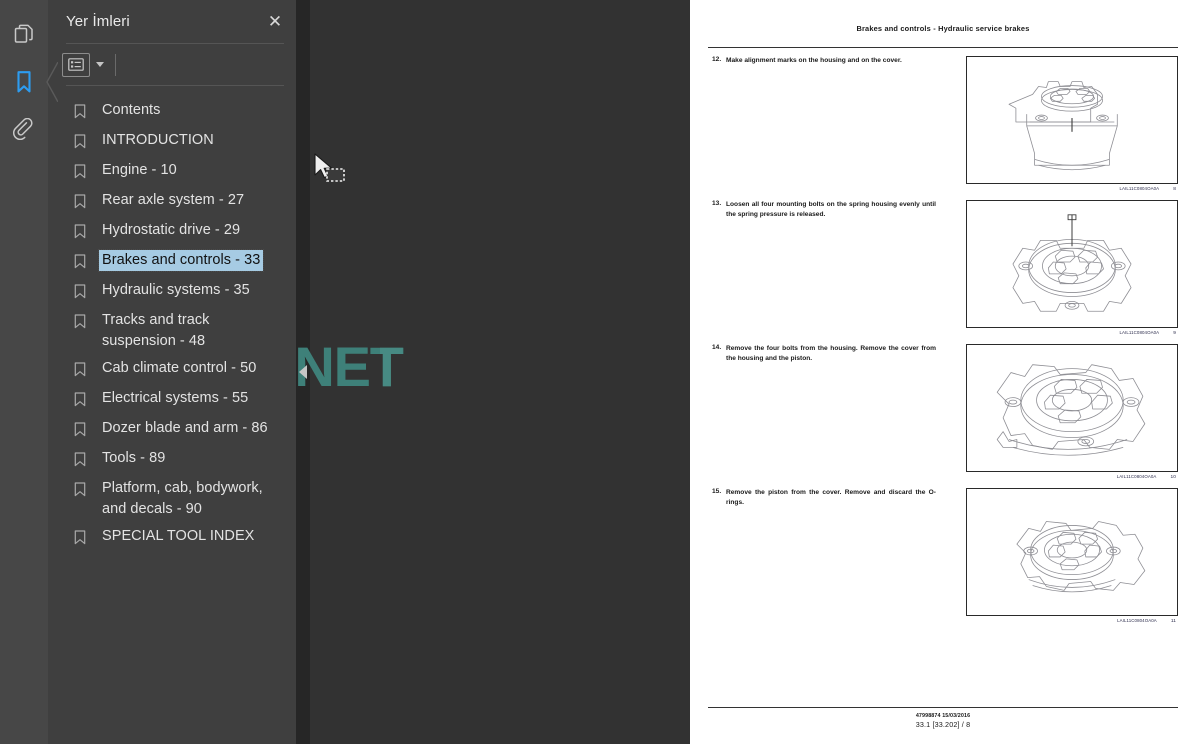 The height and width of the screenshot is (744, 1200). Describe the element at coordinates (1173, 621) in the screenshot. I see `figure-number: 11` at that location.